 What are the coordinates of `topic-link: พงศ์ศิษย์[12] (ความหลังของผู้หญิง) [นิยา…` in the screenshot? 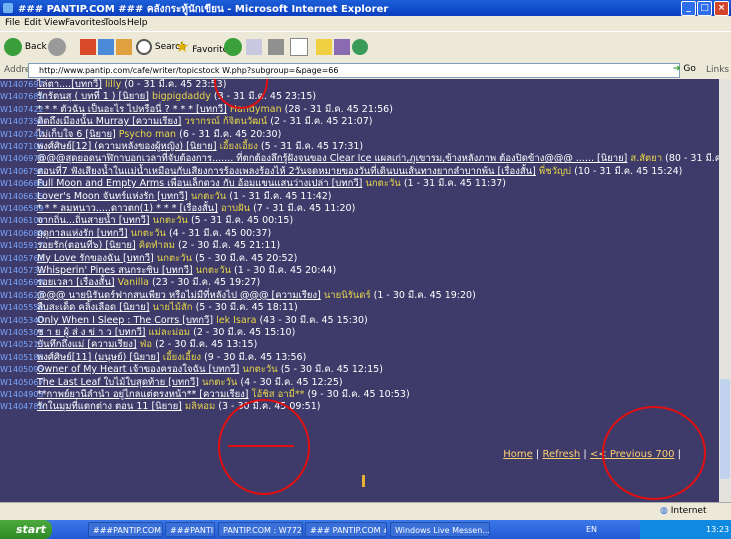 It's located at (127, 146).